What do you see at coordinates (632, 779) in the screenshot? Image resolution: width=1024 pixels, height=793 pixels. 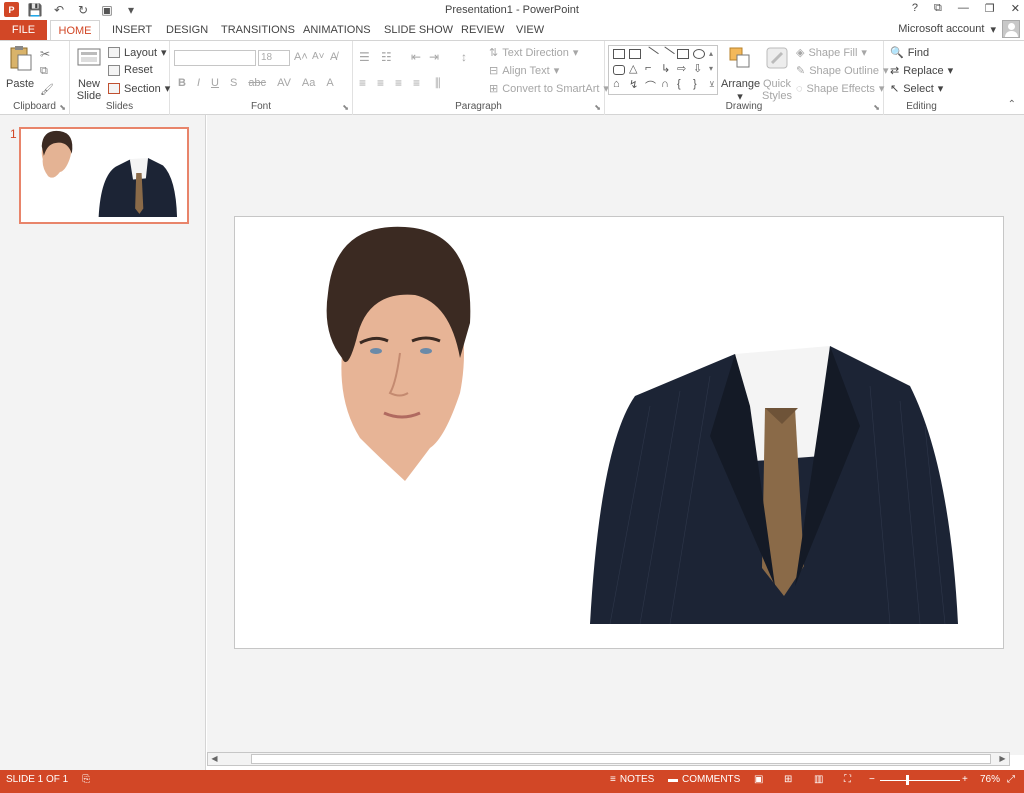 I see `notes-button: ≡ NOTES` at bounding box center [632, 779].